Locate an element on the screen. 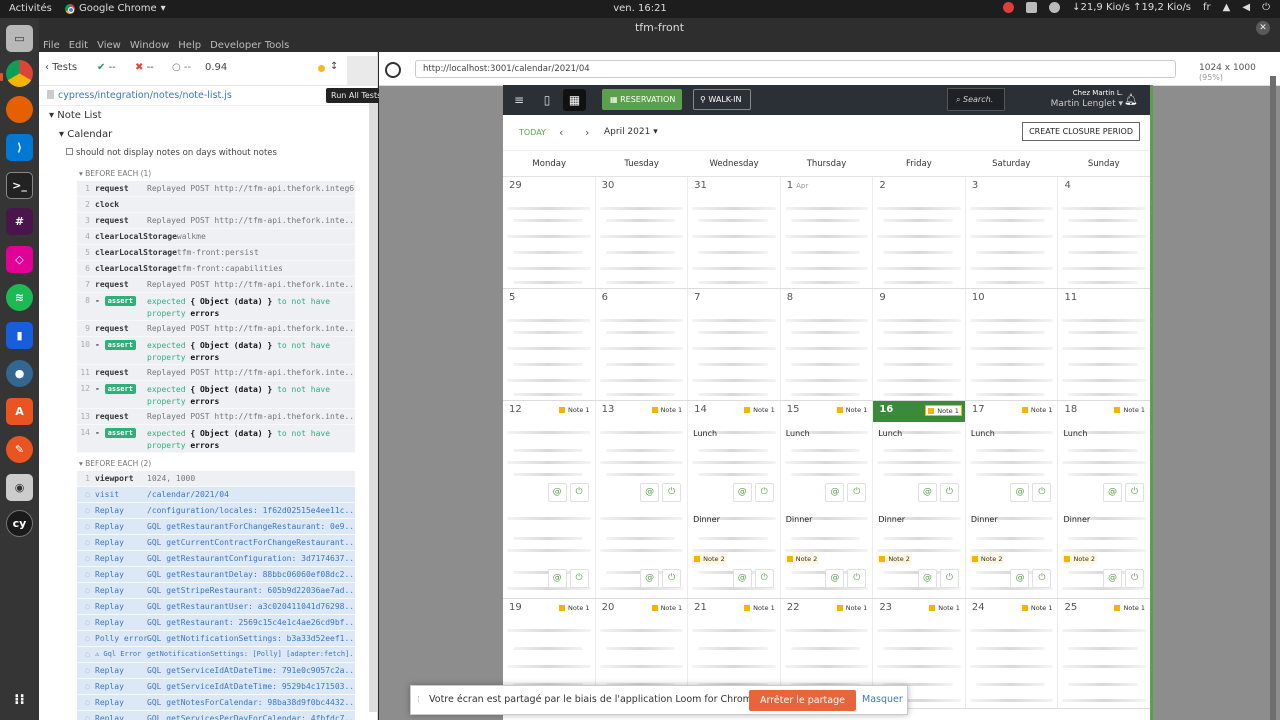 The height and width of the screenshot is (720, 1280). menu-help: Help is located at coordinates (189, 45).